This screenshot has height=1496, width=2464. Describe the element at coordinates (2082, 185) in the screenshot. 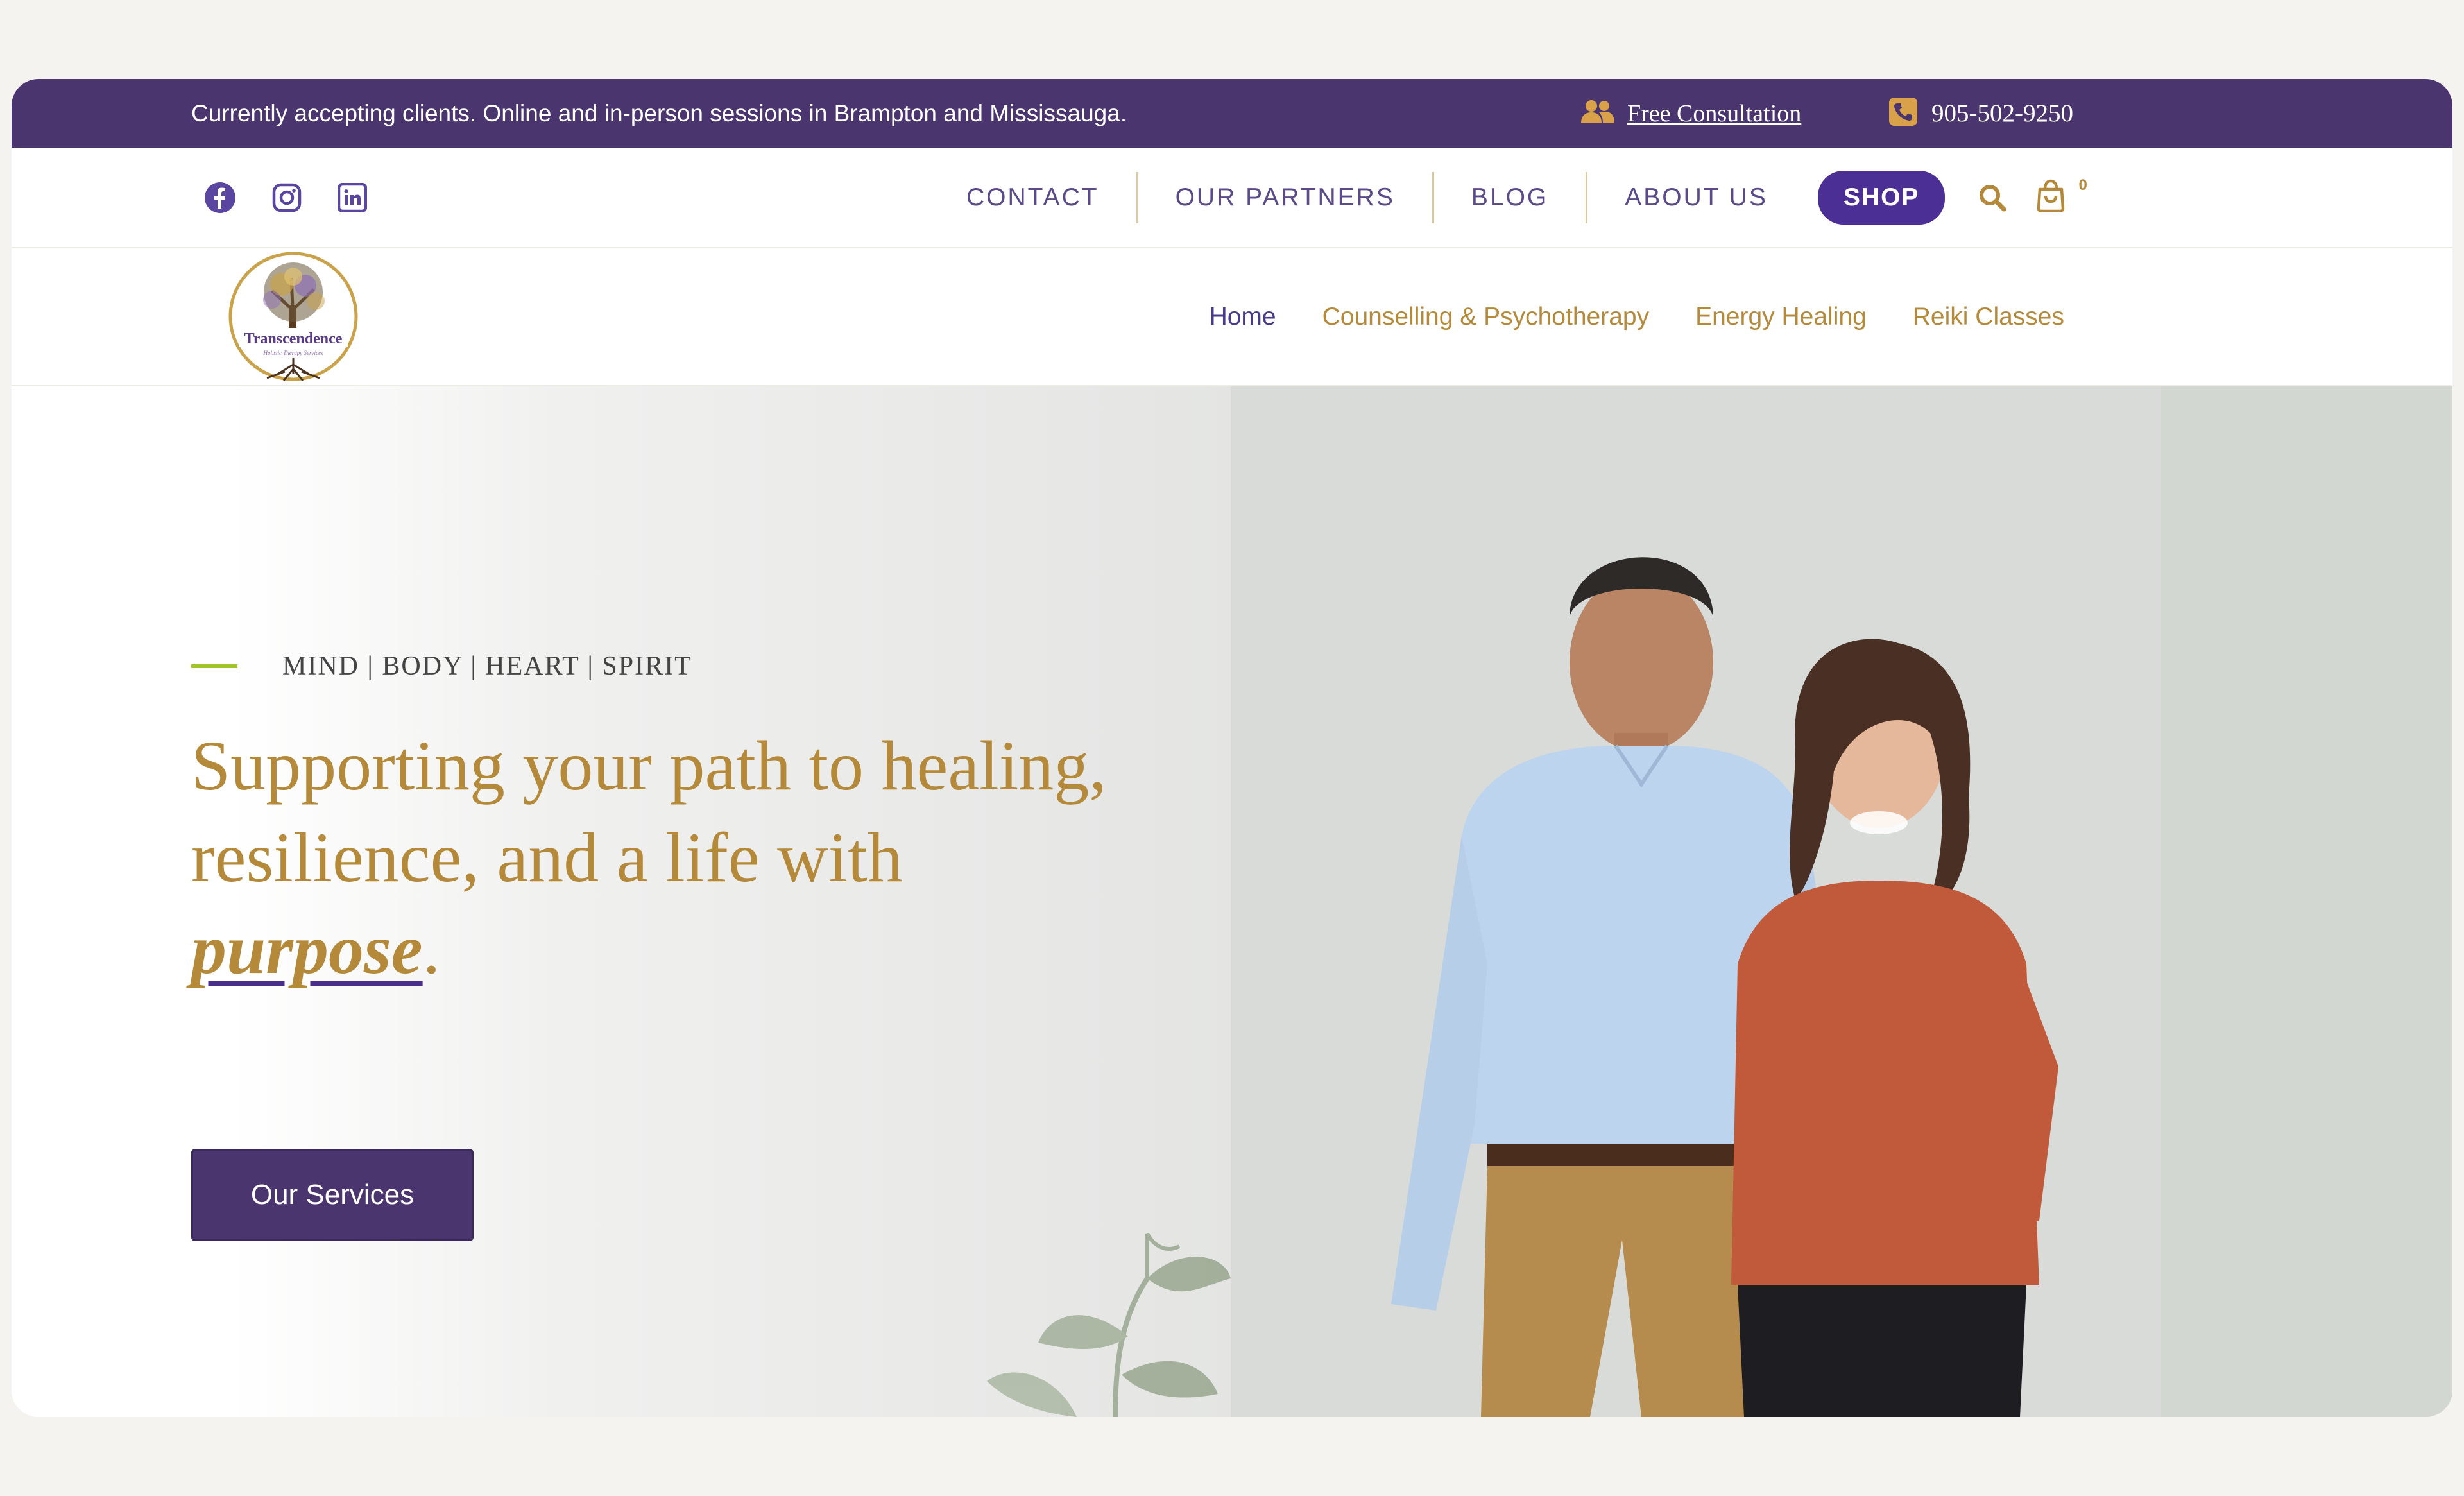

I see `cart-count: 0` at that location.